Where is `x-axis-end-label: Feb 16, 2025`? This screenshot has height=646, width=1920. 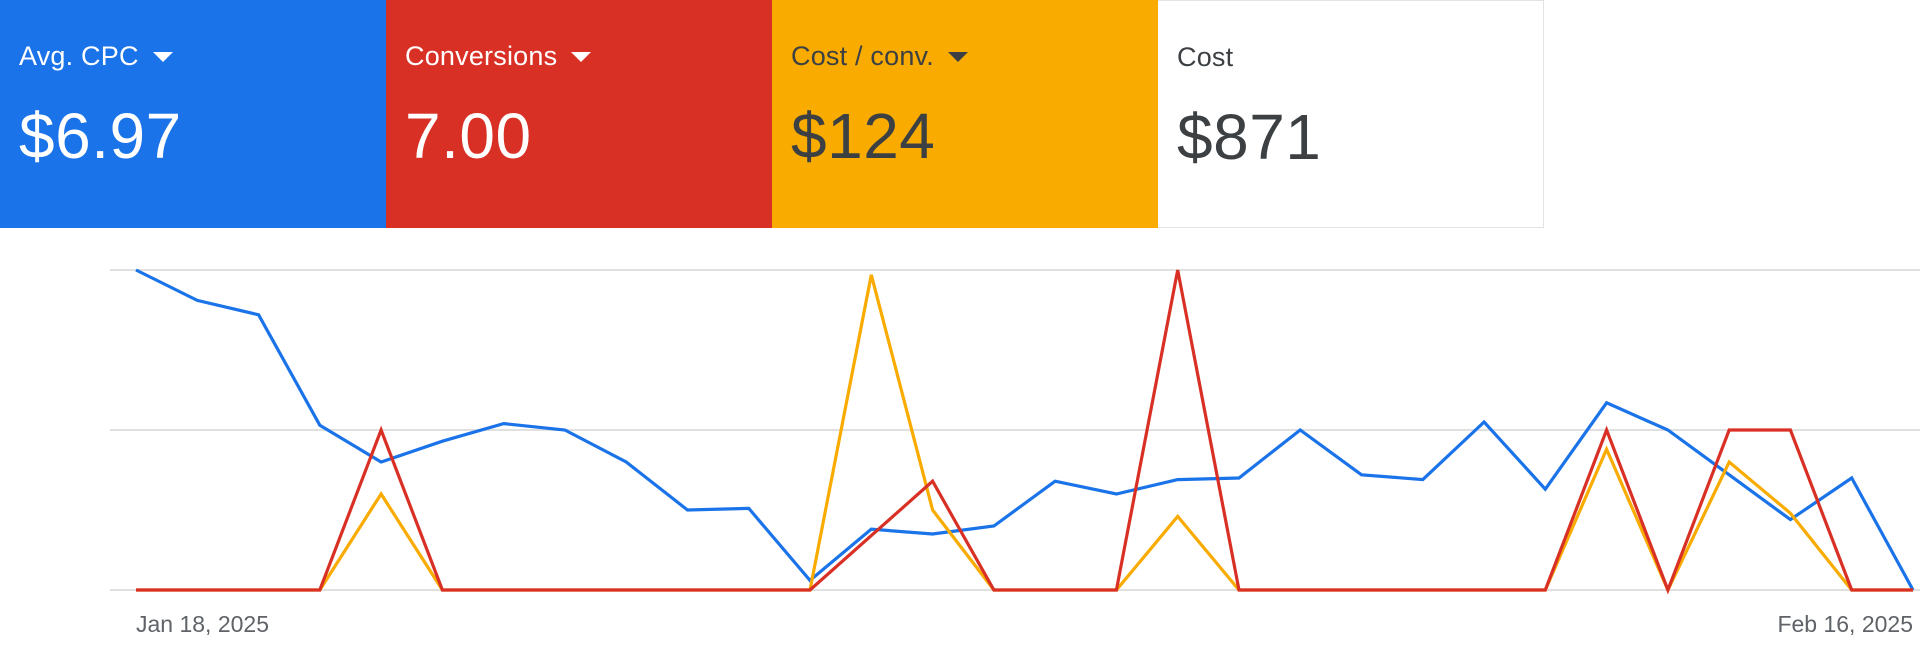 x-axis-end-label: Feb 16, 2025 is located at coordinates (1845, 624).